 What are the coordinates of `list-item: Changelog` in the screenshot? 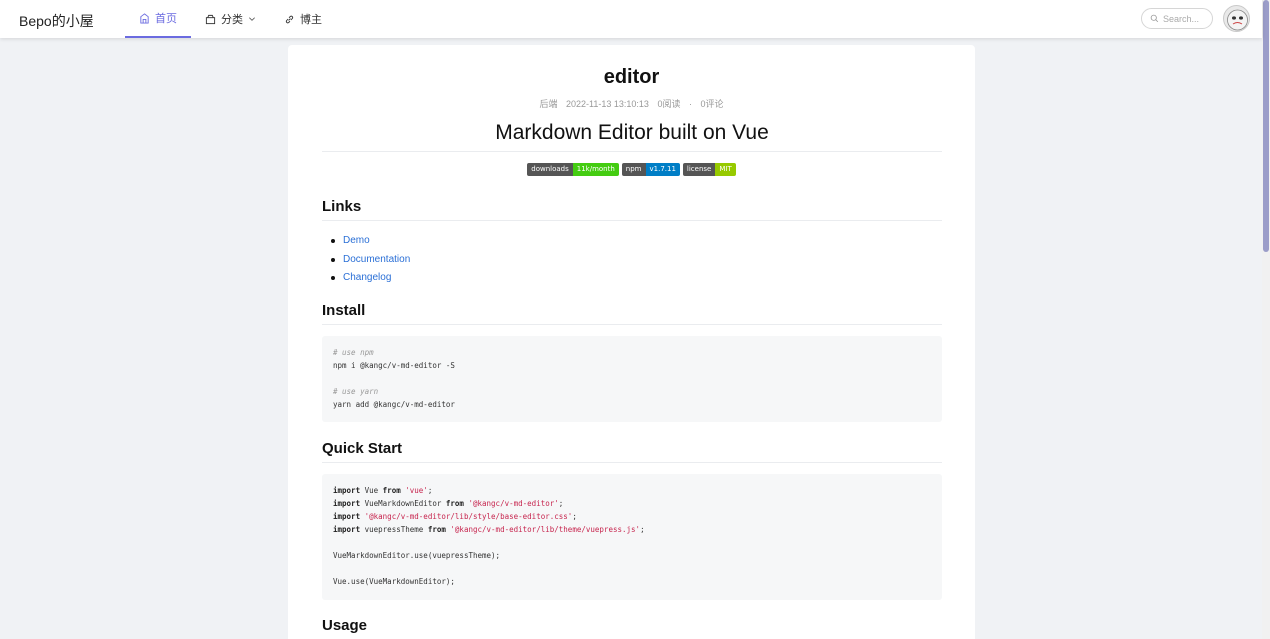 It's located at (370, 280).